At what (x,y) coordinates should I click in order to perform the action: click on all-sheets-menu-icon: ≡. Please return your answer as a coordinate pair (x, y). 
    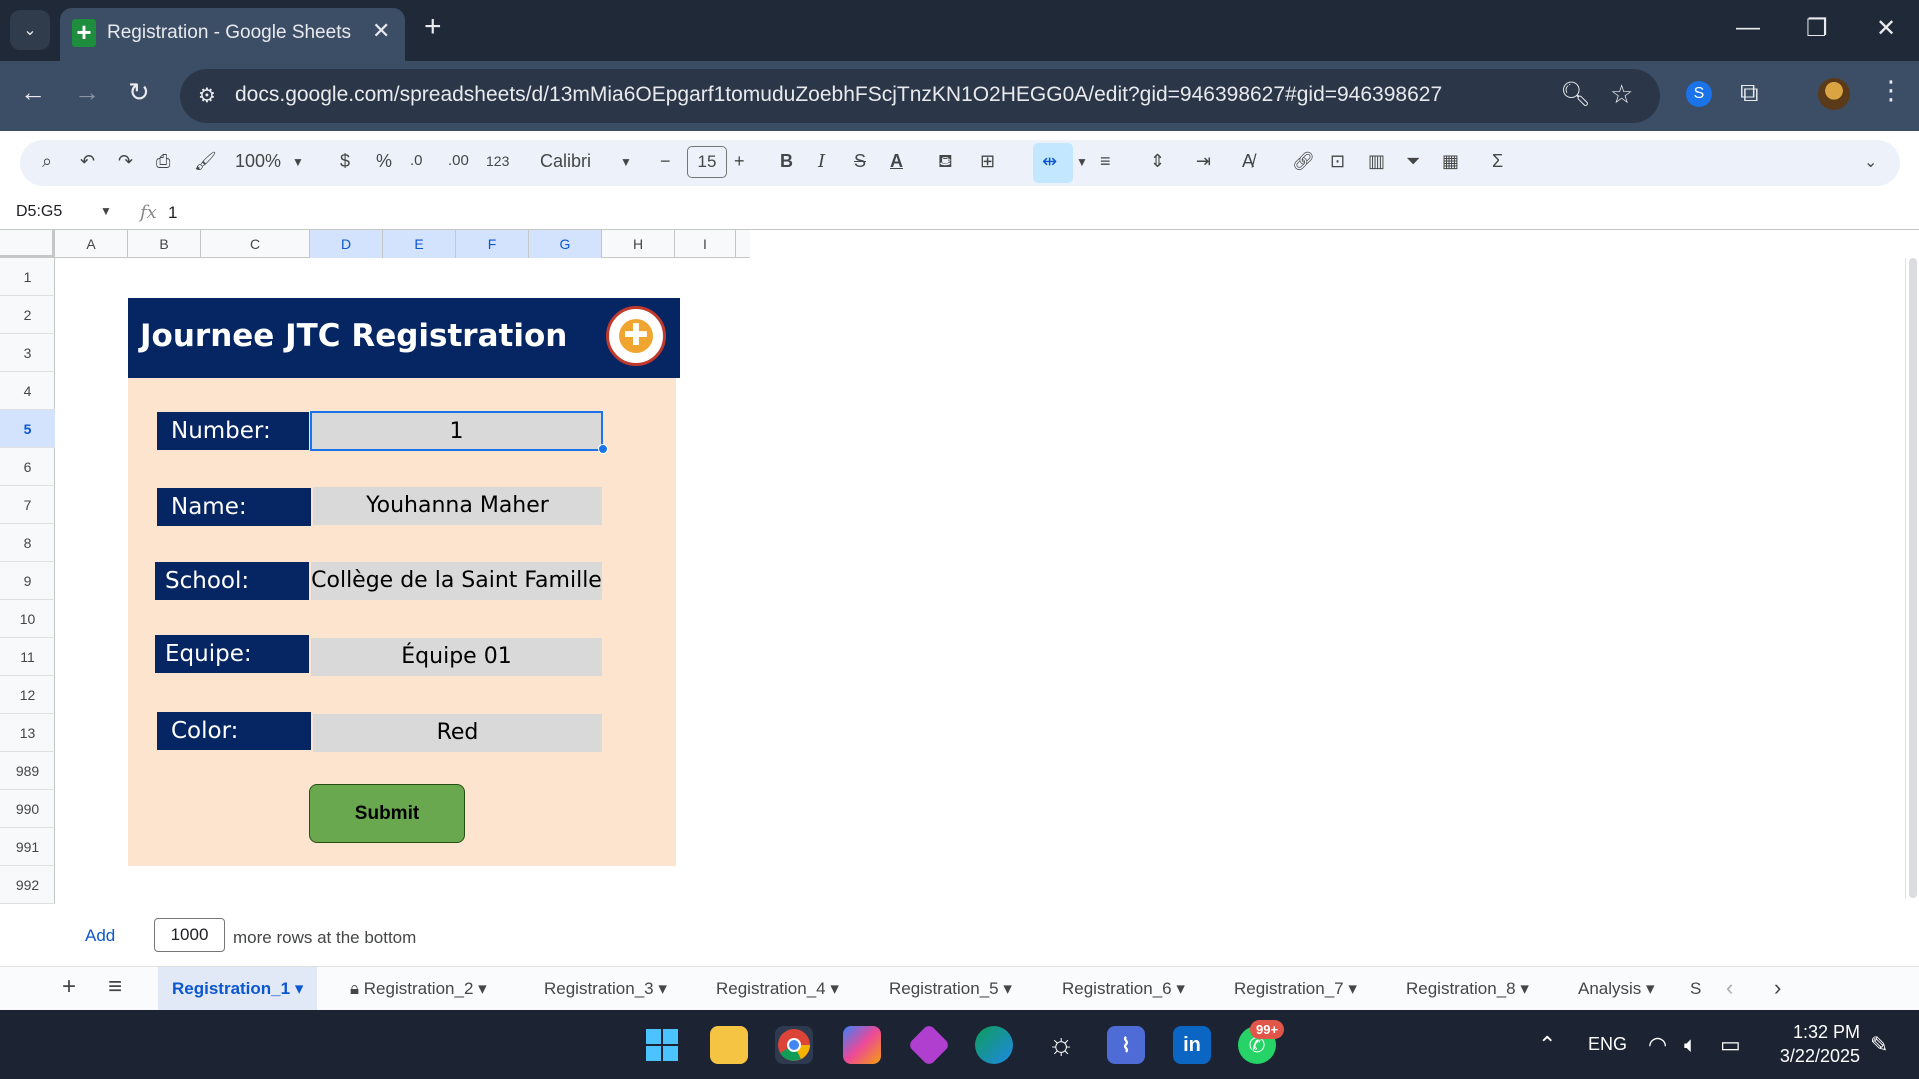
    Looking at the image, I should click on (115, 987).